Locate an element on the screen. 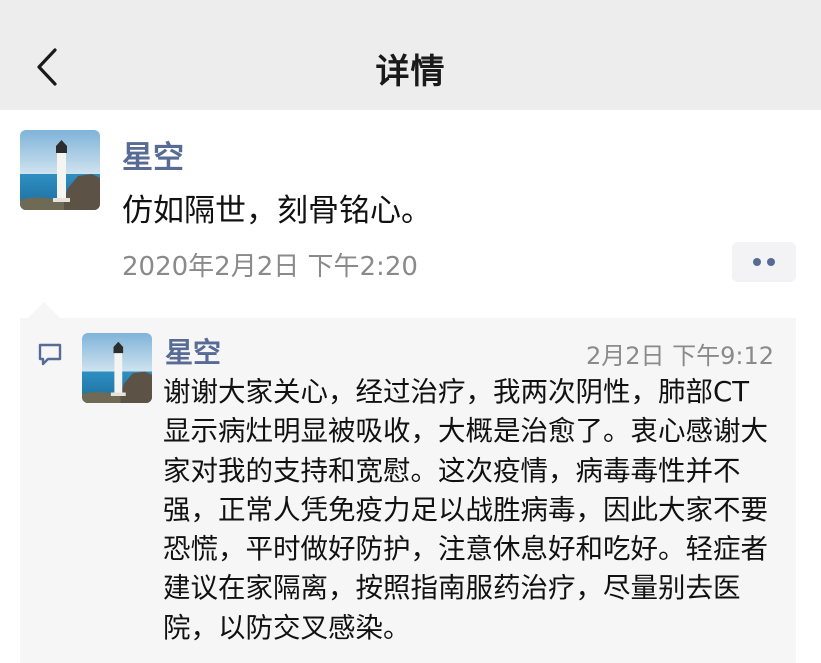 This screenshot has height=663, width=821. more-actions-button is located at coordinates (764, 262).